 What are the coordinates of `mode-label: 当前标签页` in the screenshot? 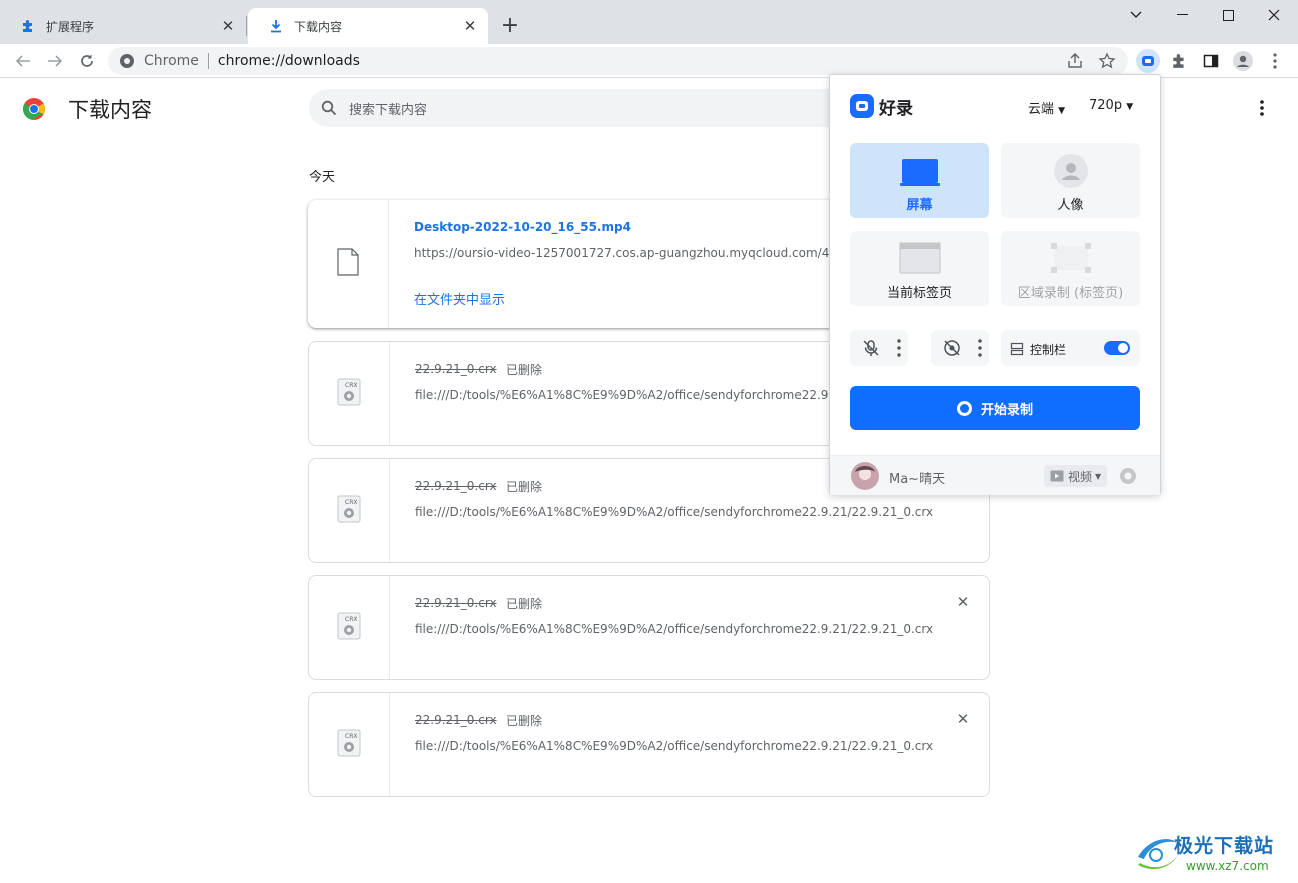 It's located at (919, 293).